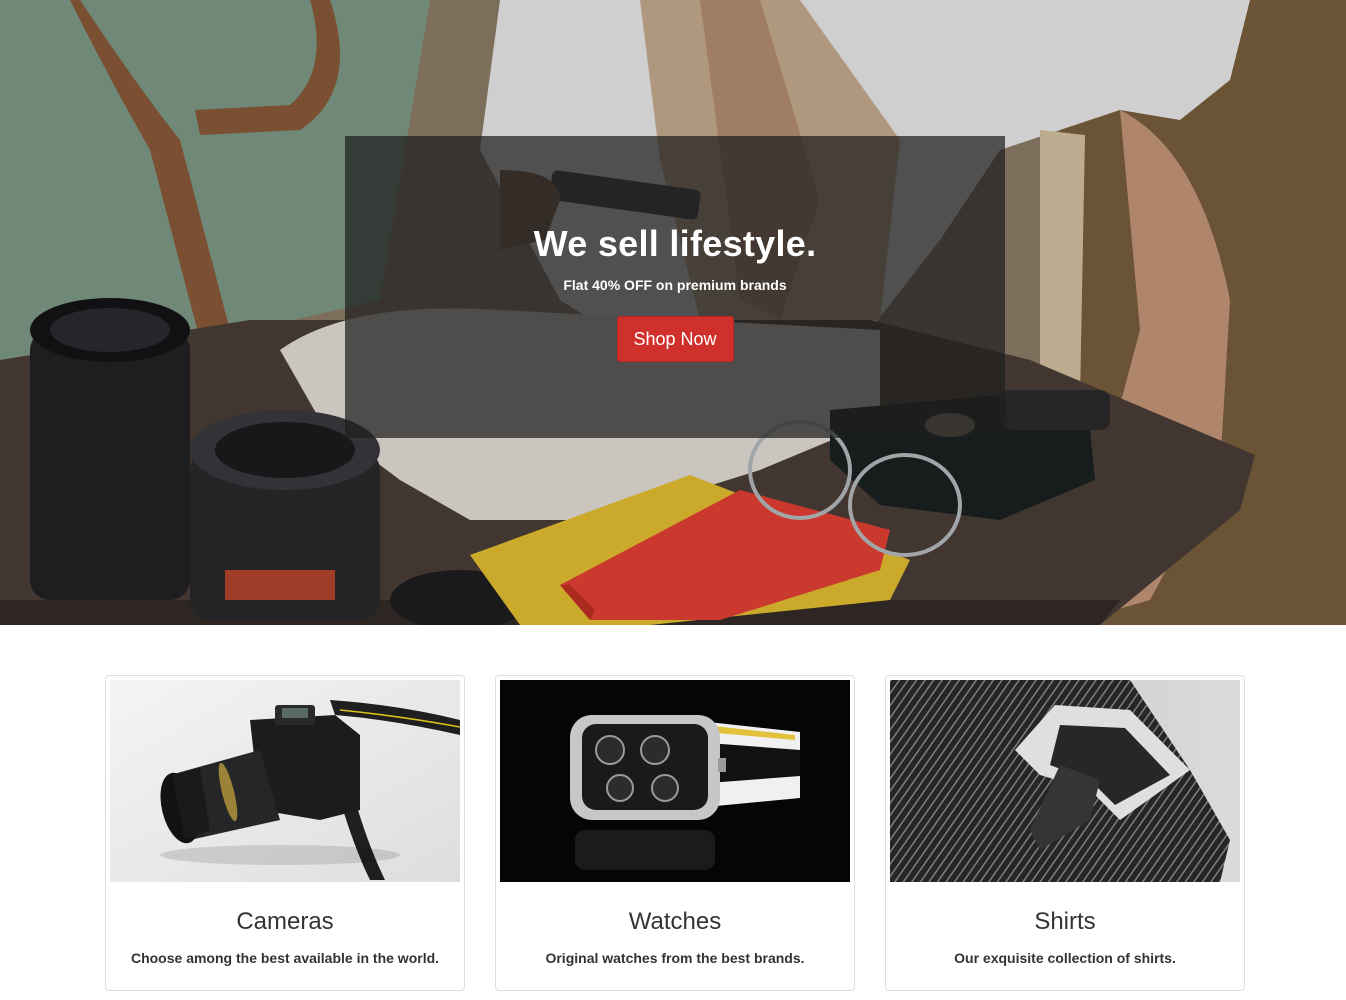 The image size is (1346, 1000). What do you see at coordinates (675, 781) in the screenshot?
I see `watch-photo` at bounding box center [675, 781].